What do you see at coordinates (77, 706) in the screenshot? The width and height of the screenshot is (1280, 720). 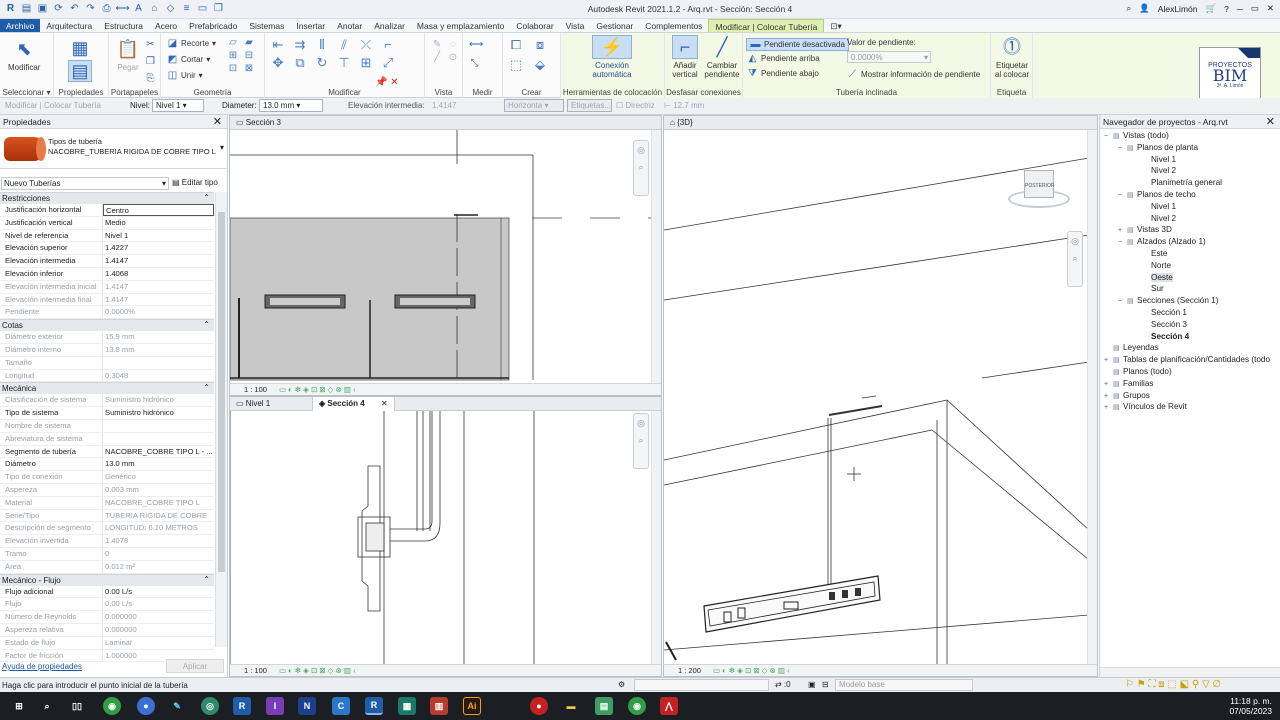 I see `task-view-icon: ▯▯` at bounding box center [77, 706].